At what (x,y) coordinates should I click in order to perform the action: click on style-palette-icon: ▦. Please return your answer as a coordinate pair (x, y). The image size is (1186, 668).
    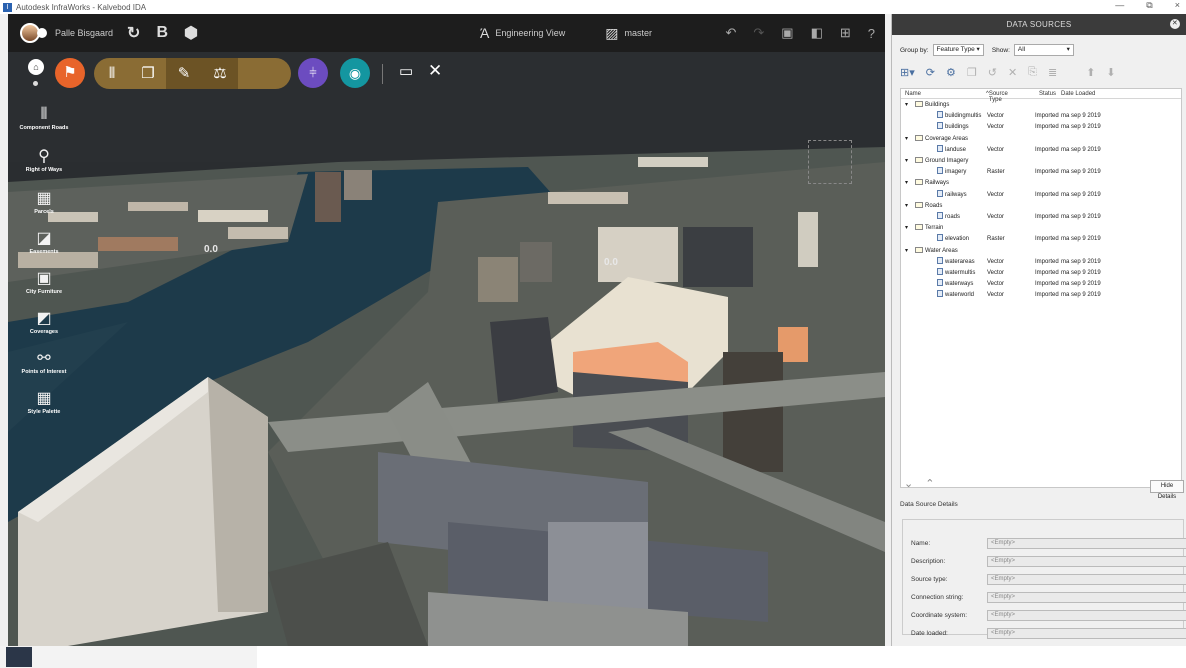
    Looking at the image, I should click on (44, 398).